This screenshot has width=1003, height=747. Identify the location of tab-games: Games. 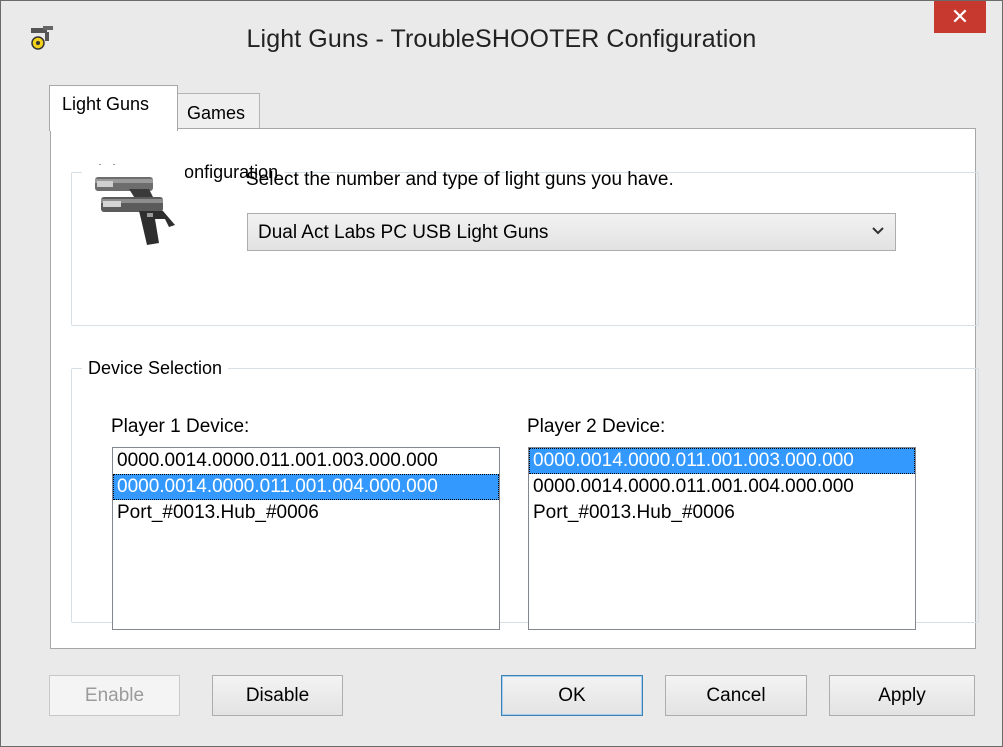
(218, 111).